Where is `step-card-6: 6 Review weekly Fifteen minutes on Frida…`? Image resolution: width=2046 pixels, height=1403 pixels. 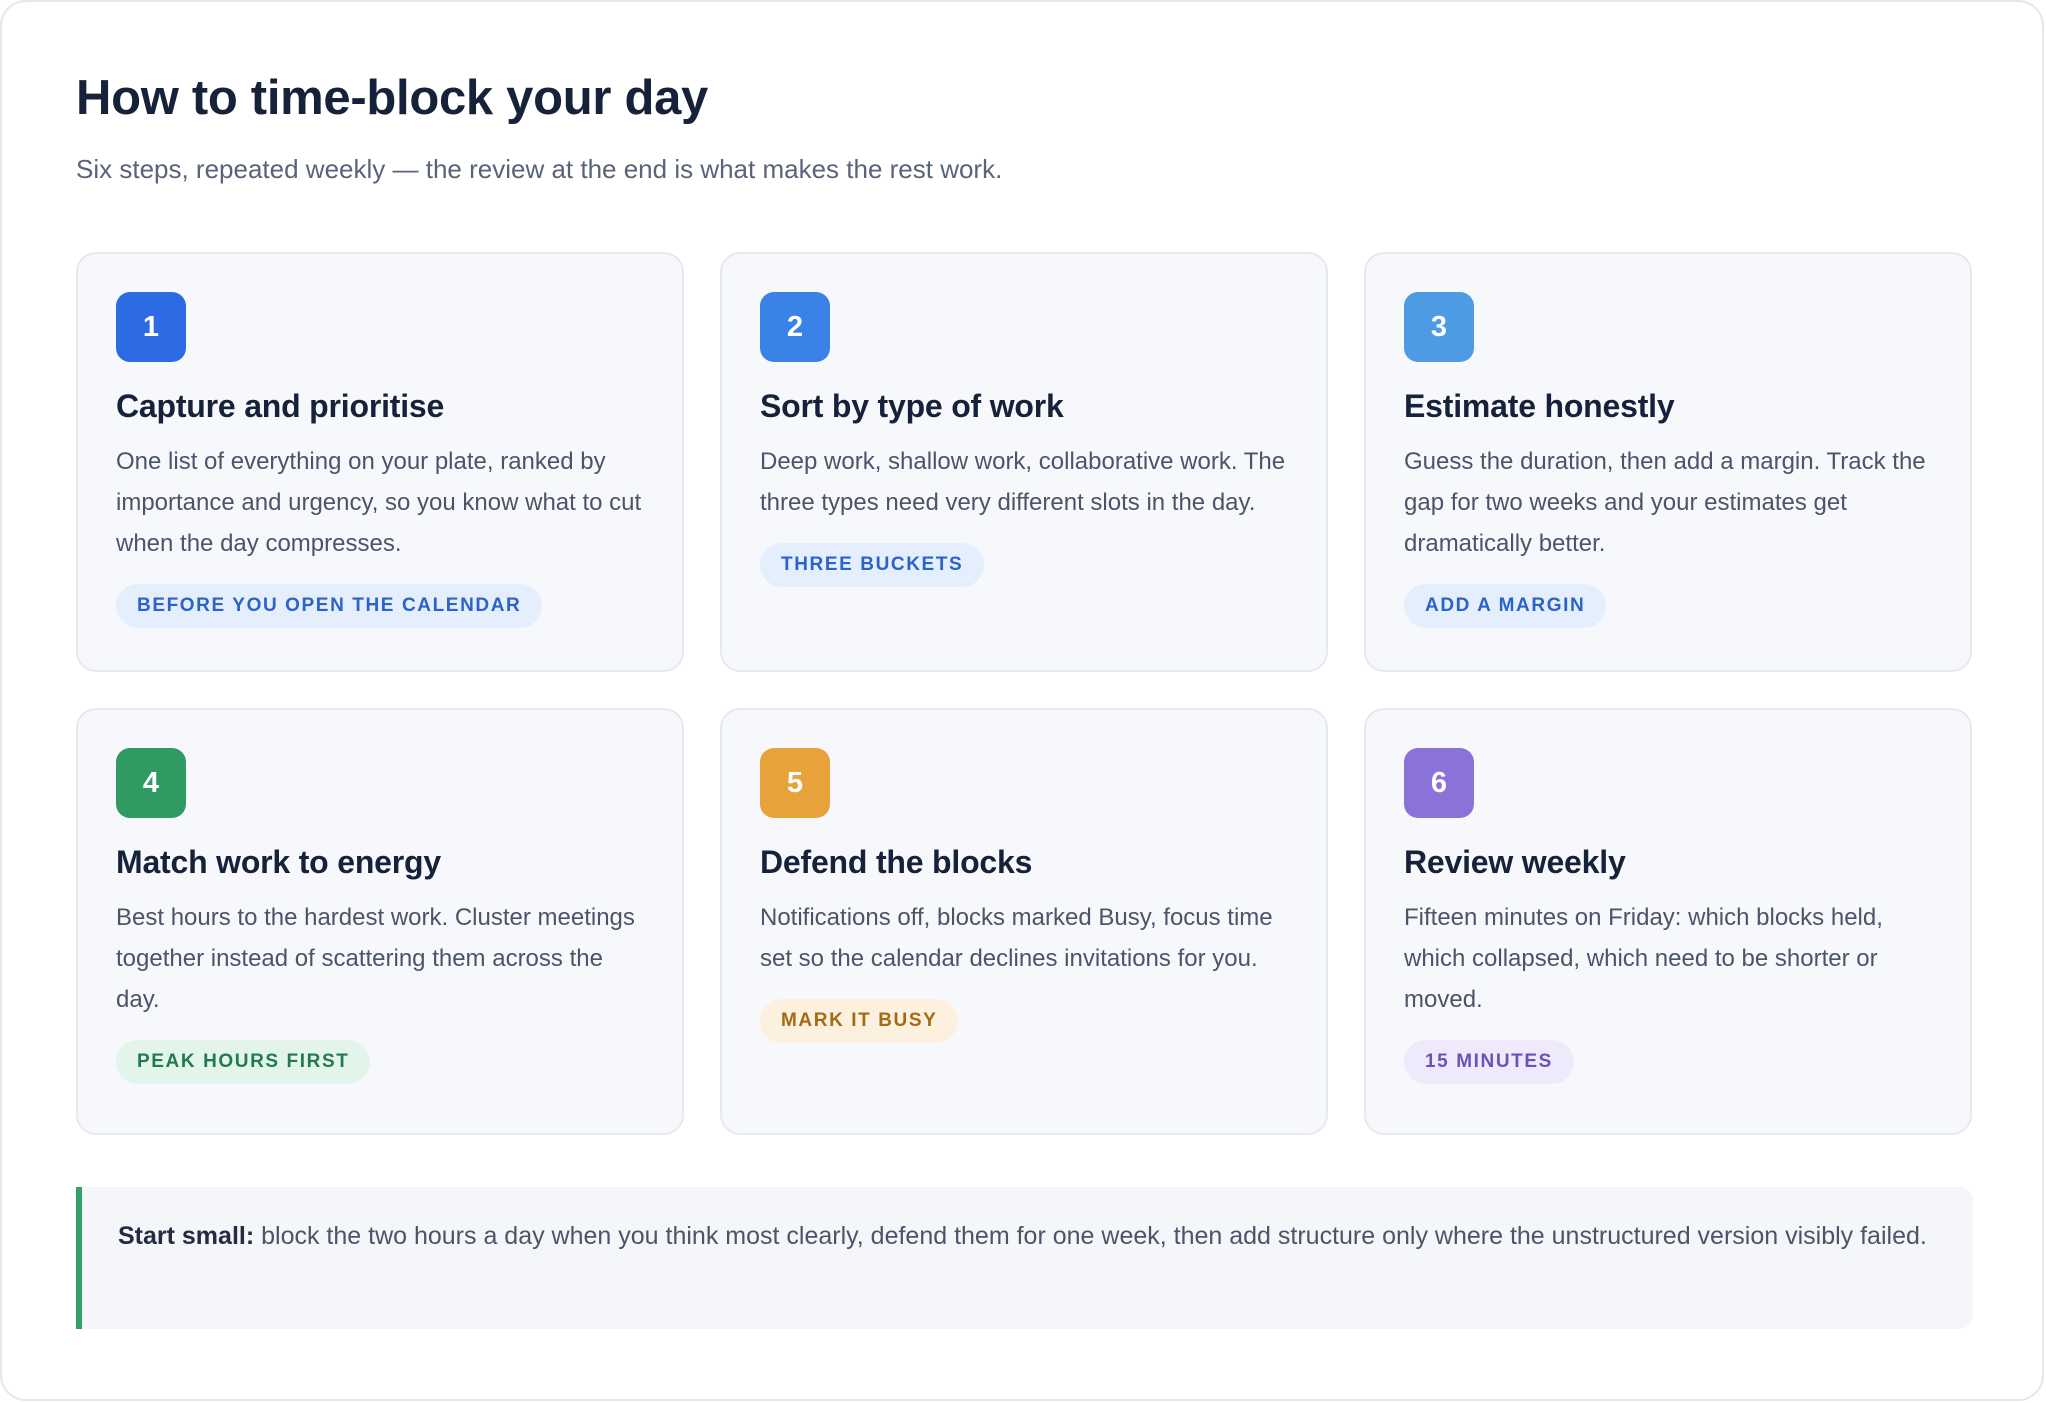 step-card-6: 6 Review weekly Fifteen minutes on Frida… is located at coordinates (1668, 921).